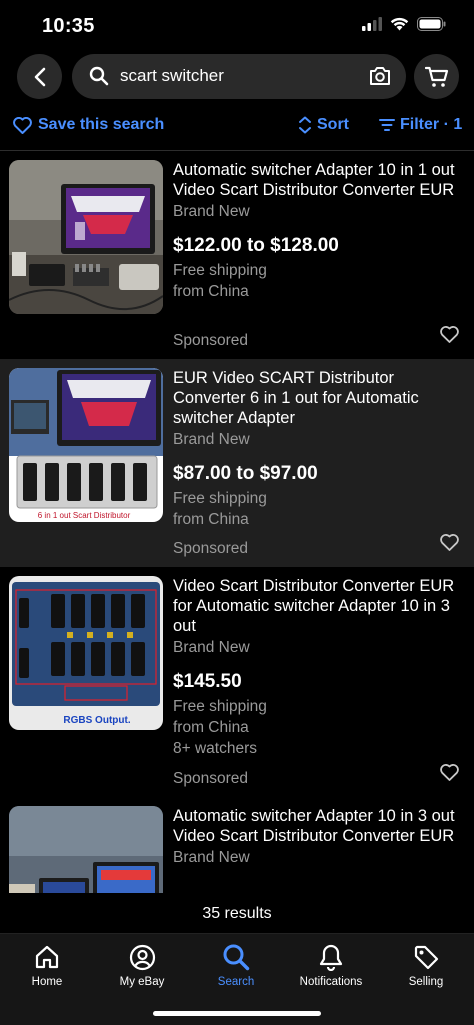  I want to click on battery-icon, so click(431, 24).